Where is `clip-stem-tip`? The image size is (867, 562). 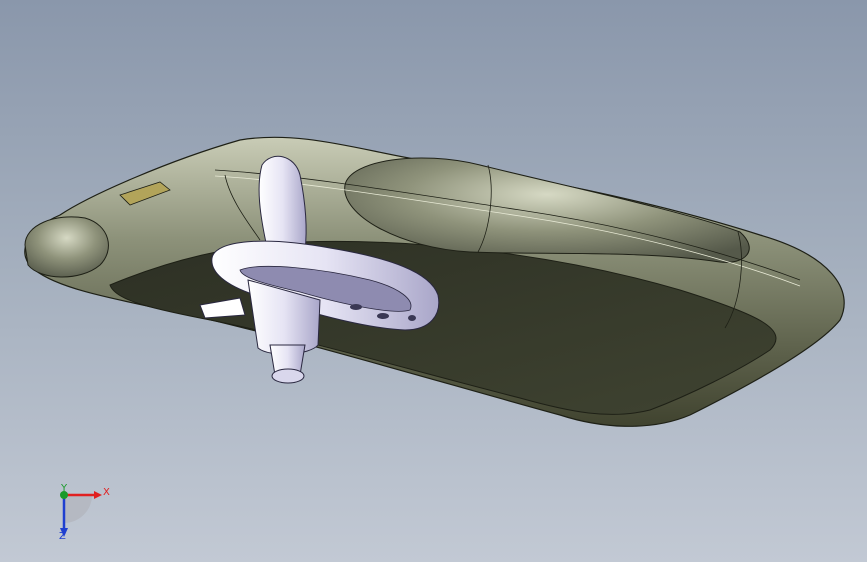
clip-stem-tip is located at coordinates (288, 376).